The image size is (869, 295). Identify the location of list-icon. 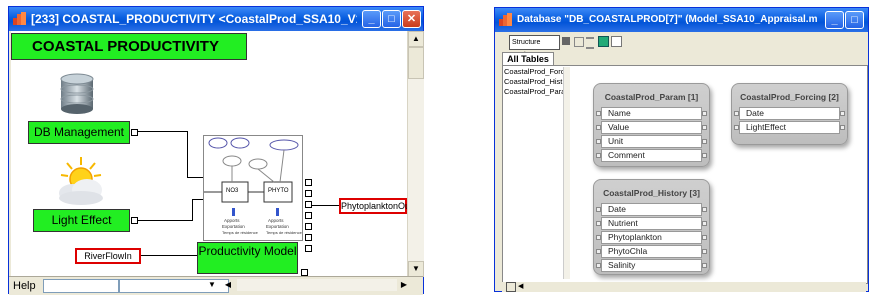
(590, 43).